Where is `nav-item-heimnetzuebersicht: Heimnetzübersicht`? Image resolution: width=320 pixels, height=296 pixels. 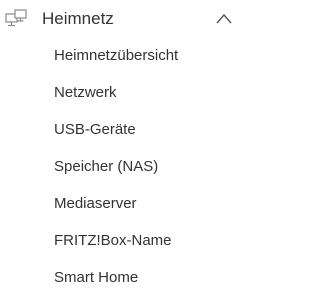
nav-item-heimnetzuebersicht: Heimnetzübersicht is located at coordinates (124, 56).